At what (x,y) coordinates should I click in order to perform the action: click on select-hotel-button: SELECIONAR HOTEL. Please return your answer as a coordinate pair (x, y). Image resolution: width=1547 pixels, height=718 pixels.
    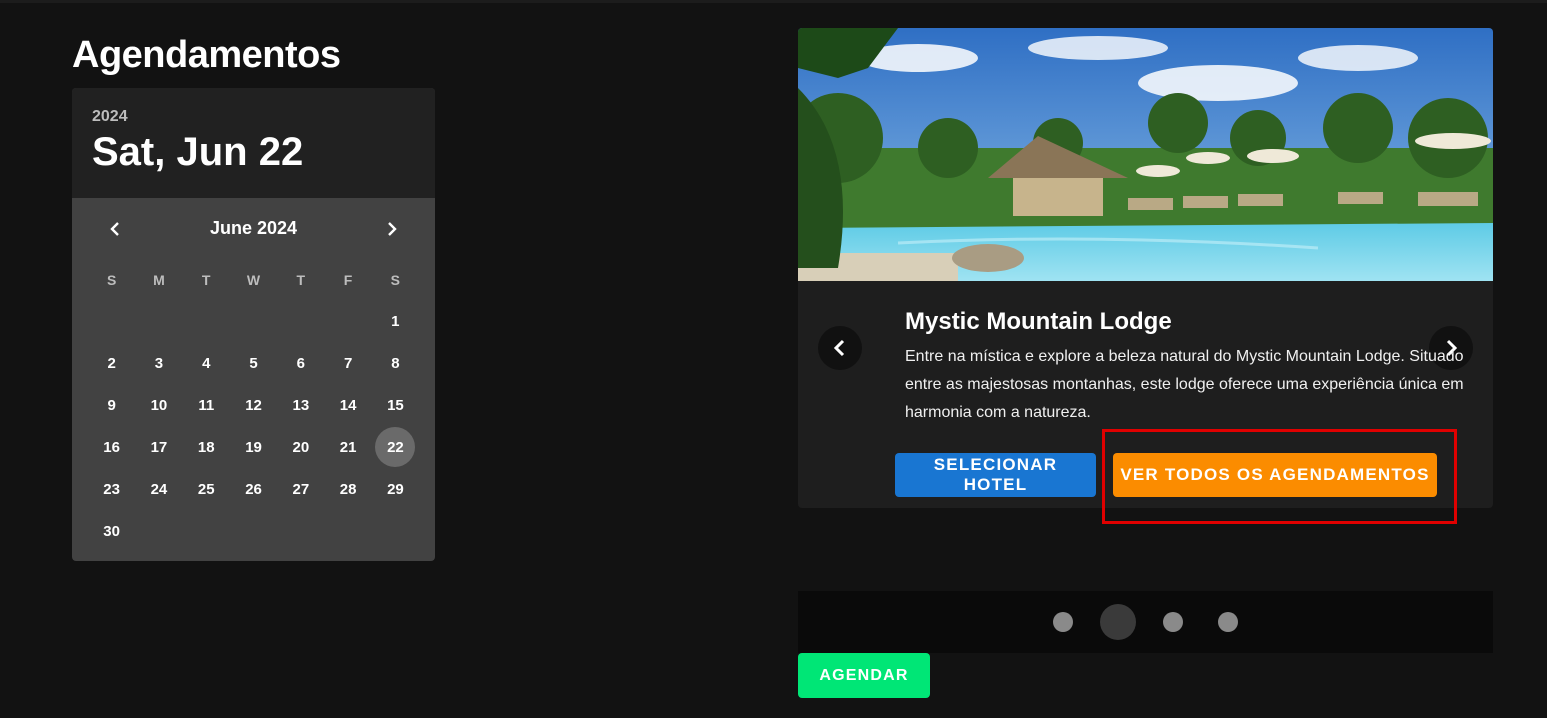
    Looking at the image, I should click on (995, 475).